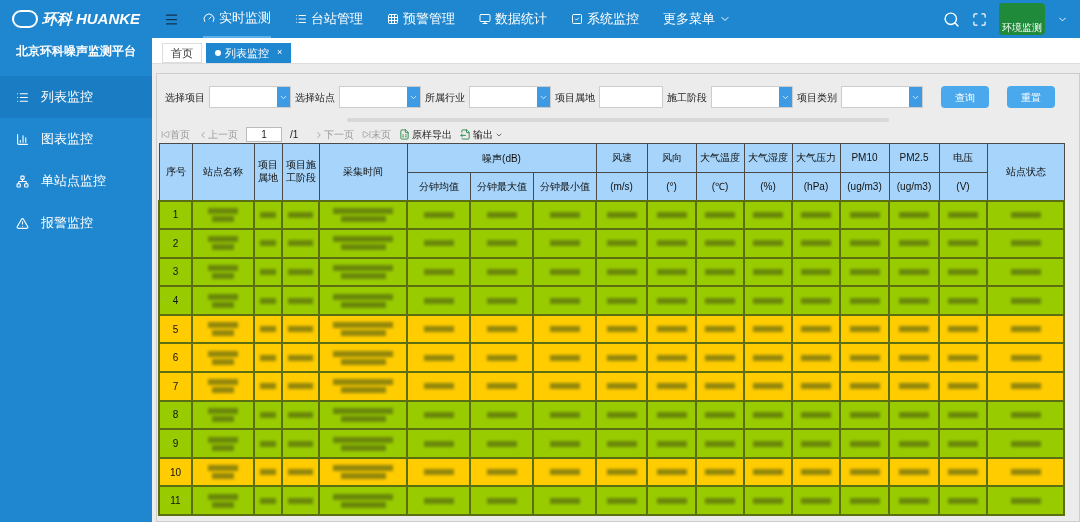 The width and height of the screenshot is (1080, 522). What do you see at coordinates (720, 158) in the screenshot?
I see `column-header: 大气温度` at bounding box center [720, 158].